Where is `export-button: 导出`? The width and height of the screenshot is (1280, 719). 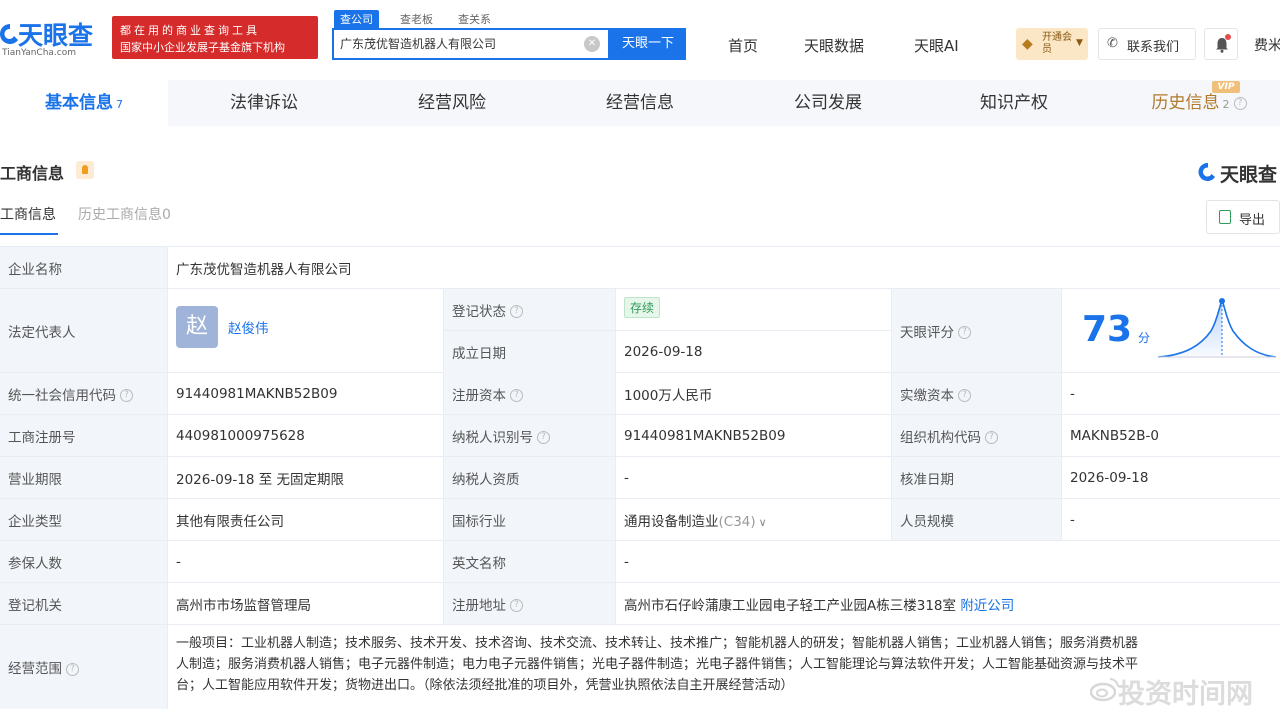
export-button: 导出 is located at coordinates (1243, 217).